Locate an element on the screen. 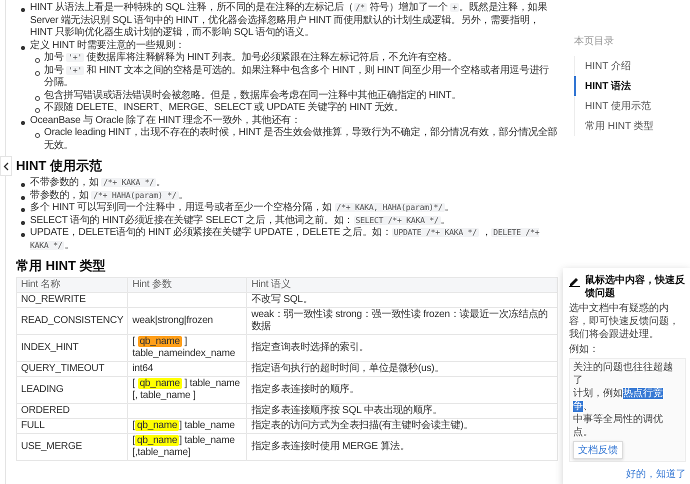  bullet-text: HINT 从语法上看是一种特殊的 SQL 注释，所不同的是在注释的左标记后（ /* 符号）增加了一个 + 。既然是注释，如果 Server 端无法识别 SQL 语句中的 HINT，优化器会选择忽略用户 HINT 而使用默认的计划生成逻辑。另外，需要指明，HINT 只影响优化器生成计划的逻辑，而不影响 SQL 语句的语义。 is located at coordinates (289, 21).